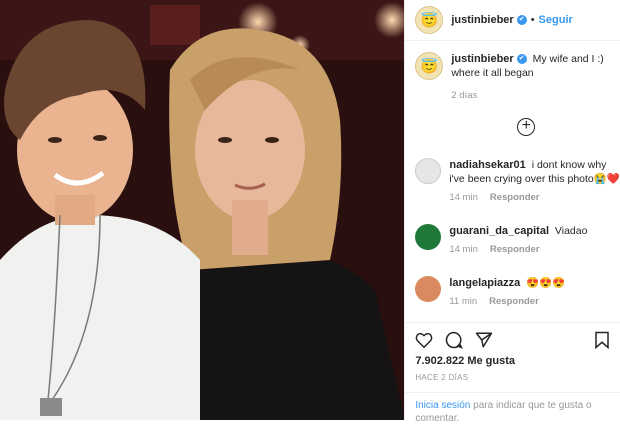 Image resolution: width=620 pixels, height=425 pixels. What do you see at coordinates (442, 377) in the screenshot?
I see `posted-ago: HACE 2 DÍAS` at bounding box center [442, 377].